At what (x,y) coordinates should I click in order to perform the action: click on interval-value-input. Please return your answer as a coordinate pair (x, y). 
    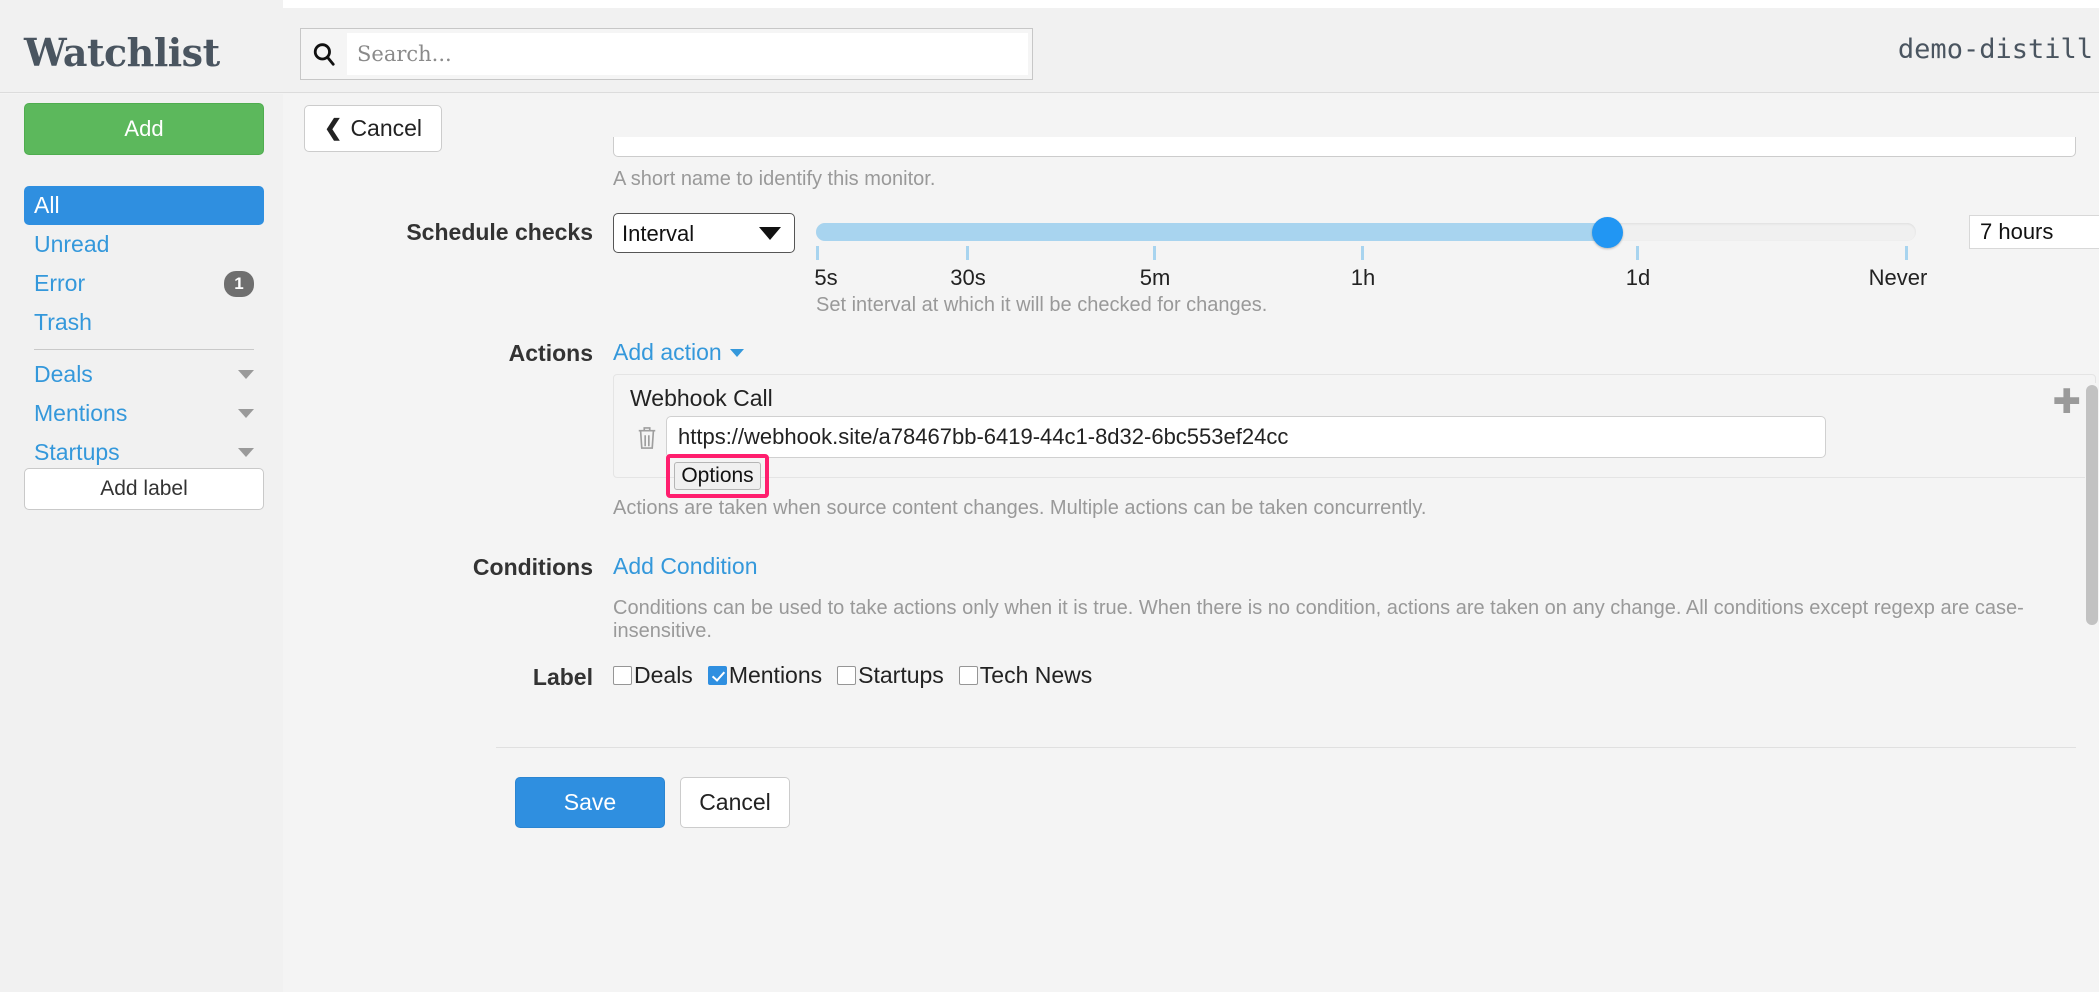
    Looking at the image, I should click on (2034, 232).